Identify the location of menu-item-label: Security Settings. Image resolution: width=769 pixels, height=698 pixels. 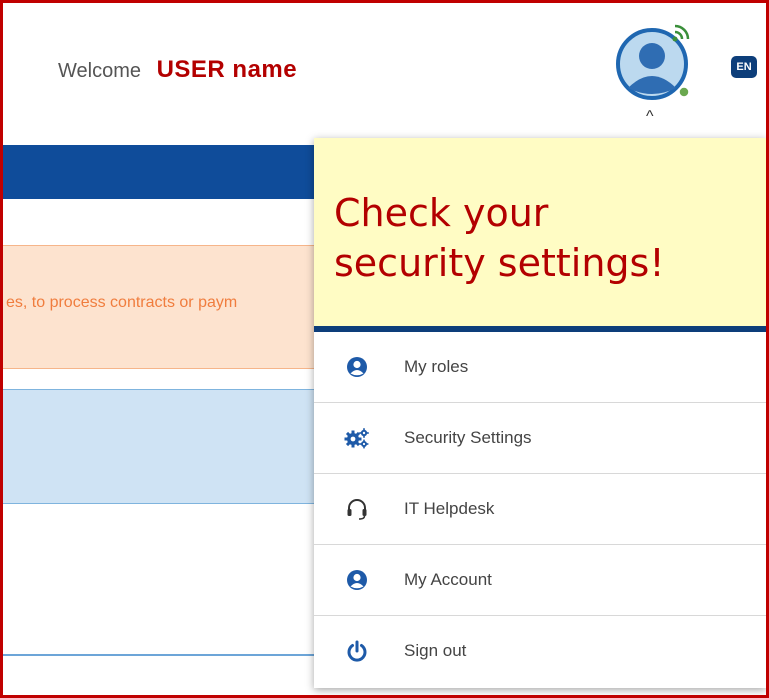
(468, 437).